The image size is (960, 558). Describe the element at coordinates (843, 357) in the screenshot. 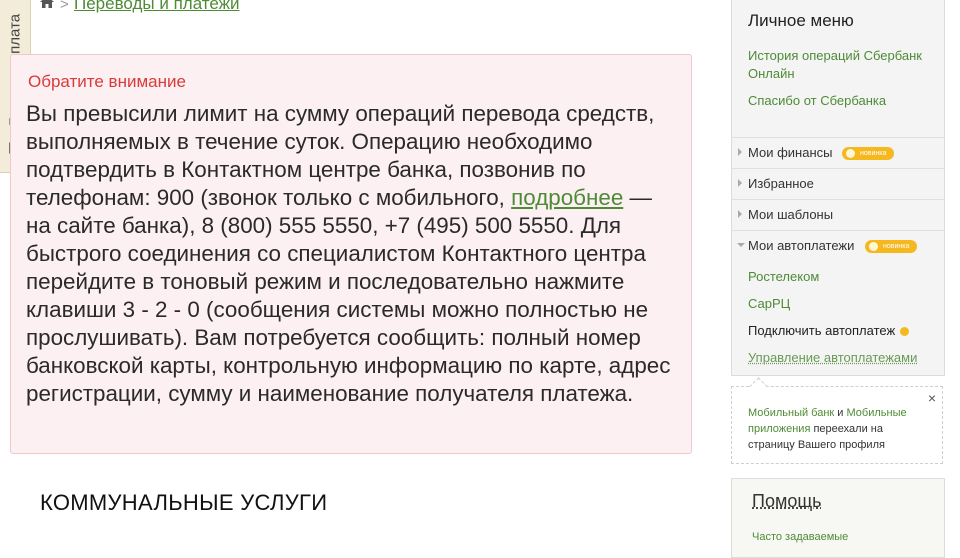

I see `manage-autopay-link: Управление автоплатежами` at that location.